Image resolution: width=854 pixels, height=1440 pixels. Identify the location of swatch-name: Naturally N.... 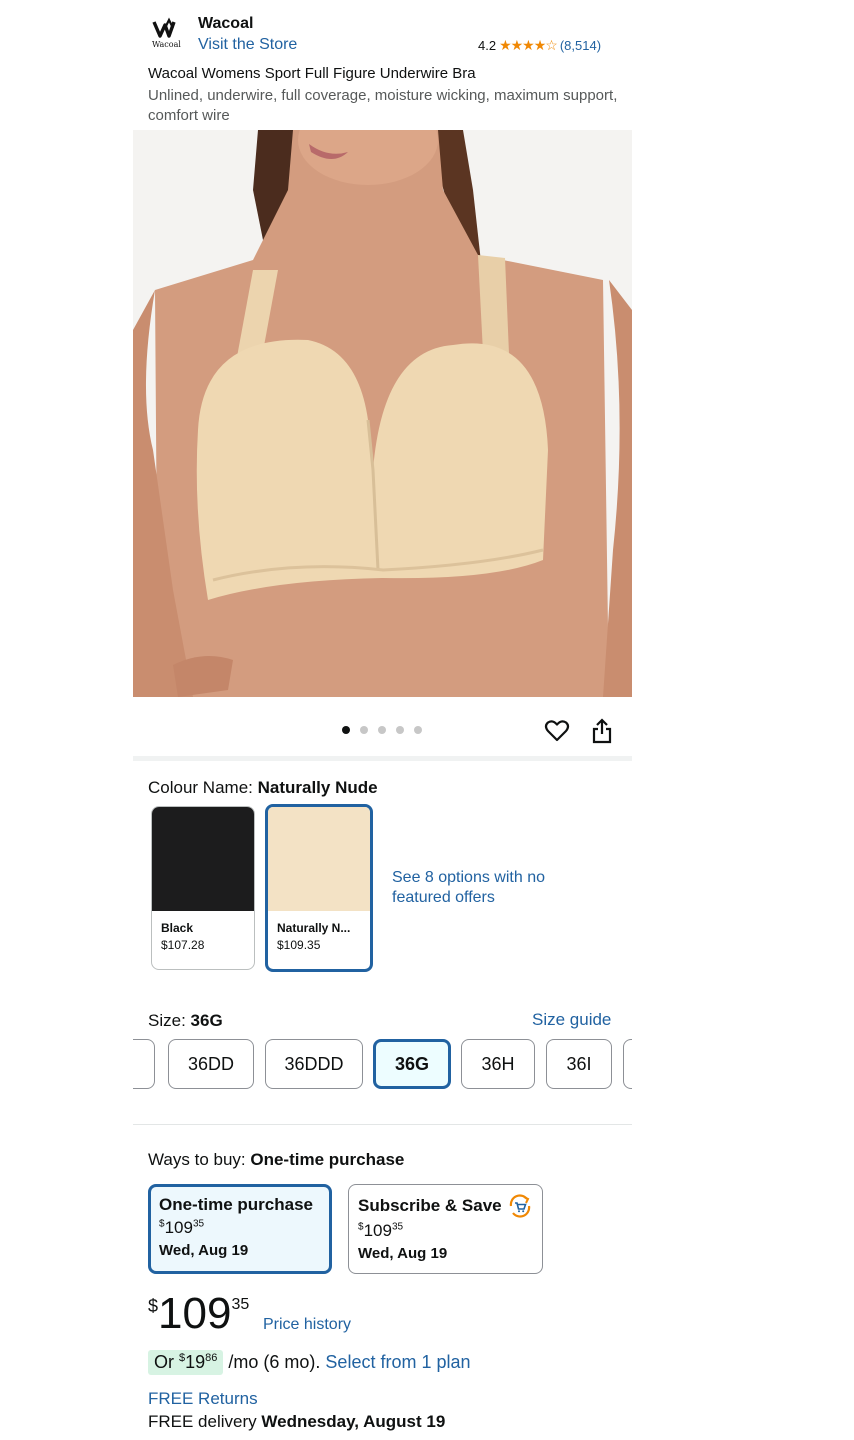
(314, 928).